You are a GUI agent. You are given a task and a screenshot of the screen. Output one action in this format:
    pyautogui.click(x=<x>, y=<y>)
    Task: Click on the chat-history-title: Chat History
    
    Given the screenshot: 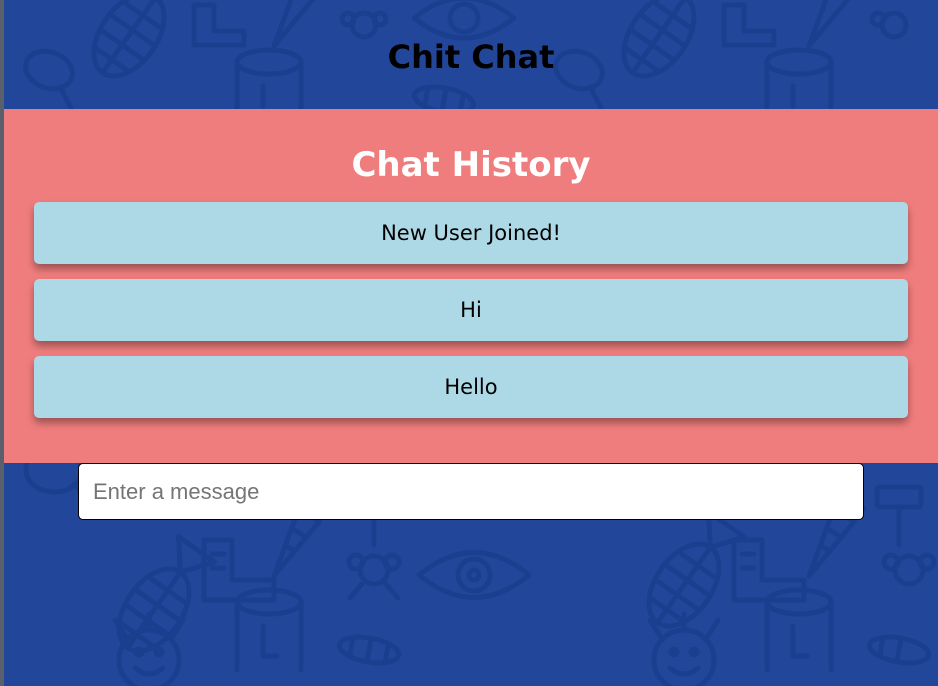 What is the action you would take?
    pyautogui.click(x=471, y=165)
    